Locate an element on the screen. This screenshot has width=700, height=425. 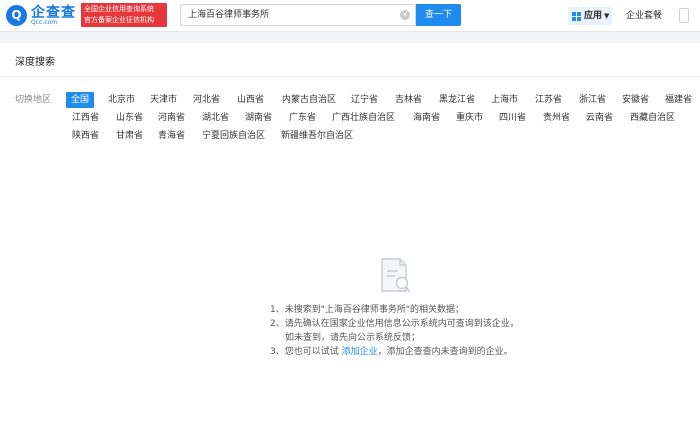
region-item: 湖南省 is located at coordinates (258, 118).